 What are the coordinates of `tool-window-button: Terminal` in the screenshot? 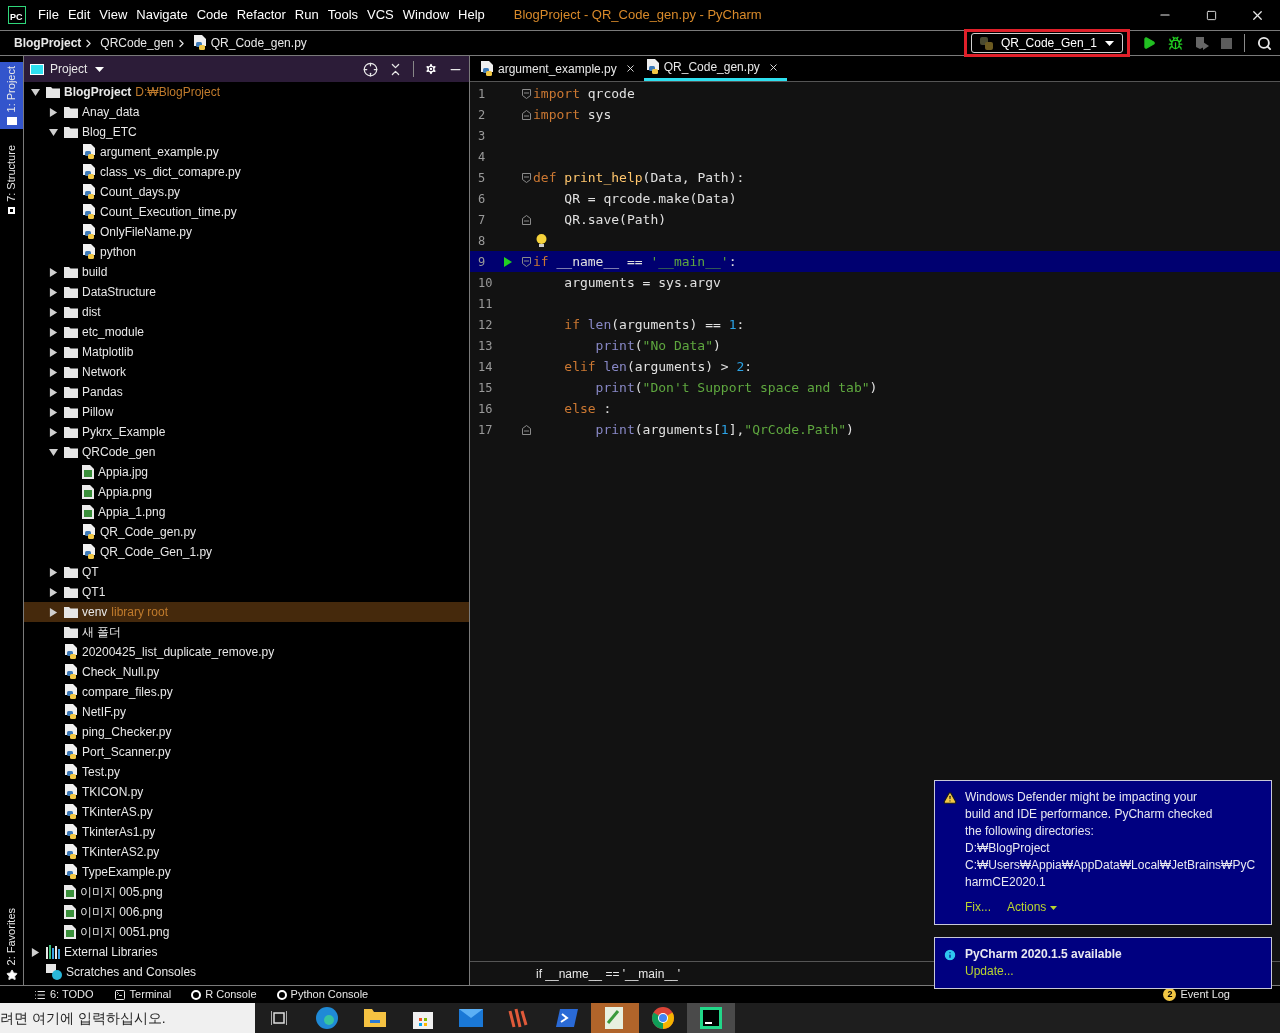 It's located at (150, 994).